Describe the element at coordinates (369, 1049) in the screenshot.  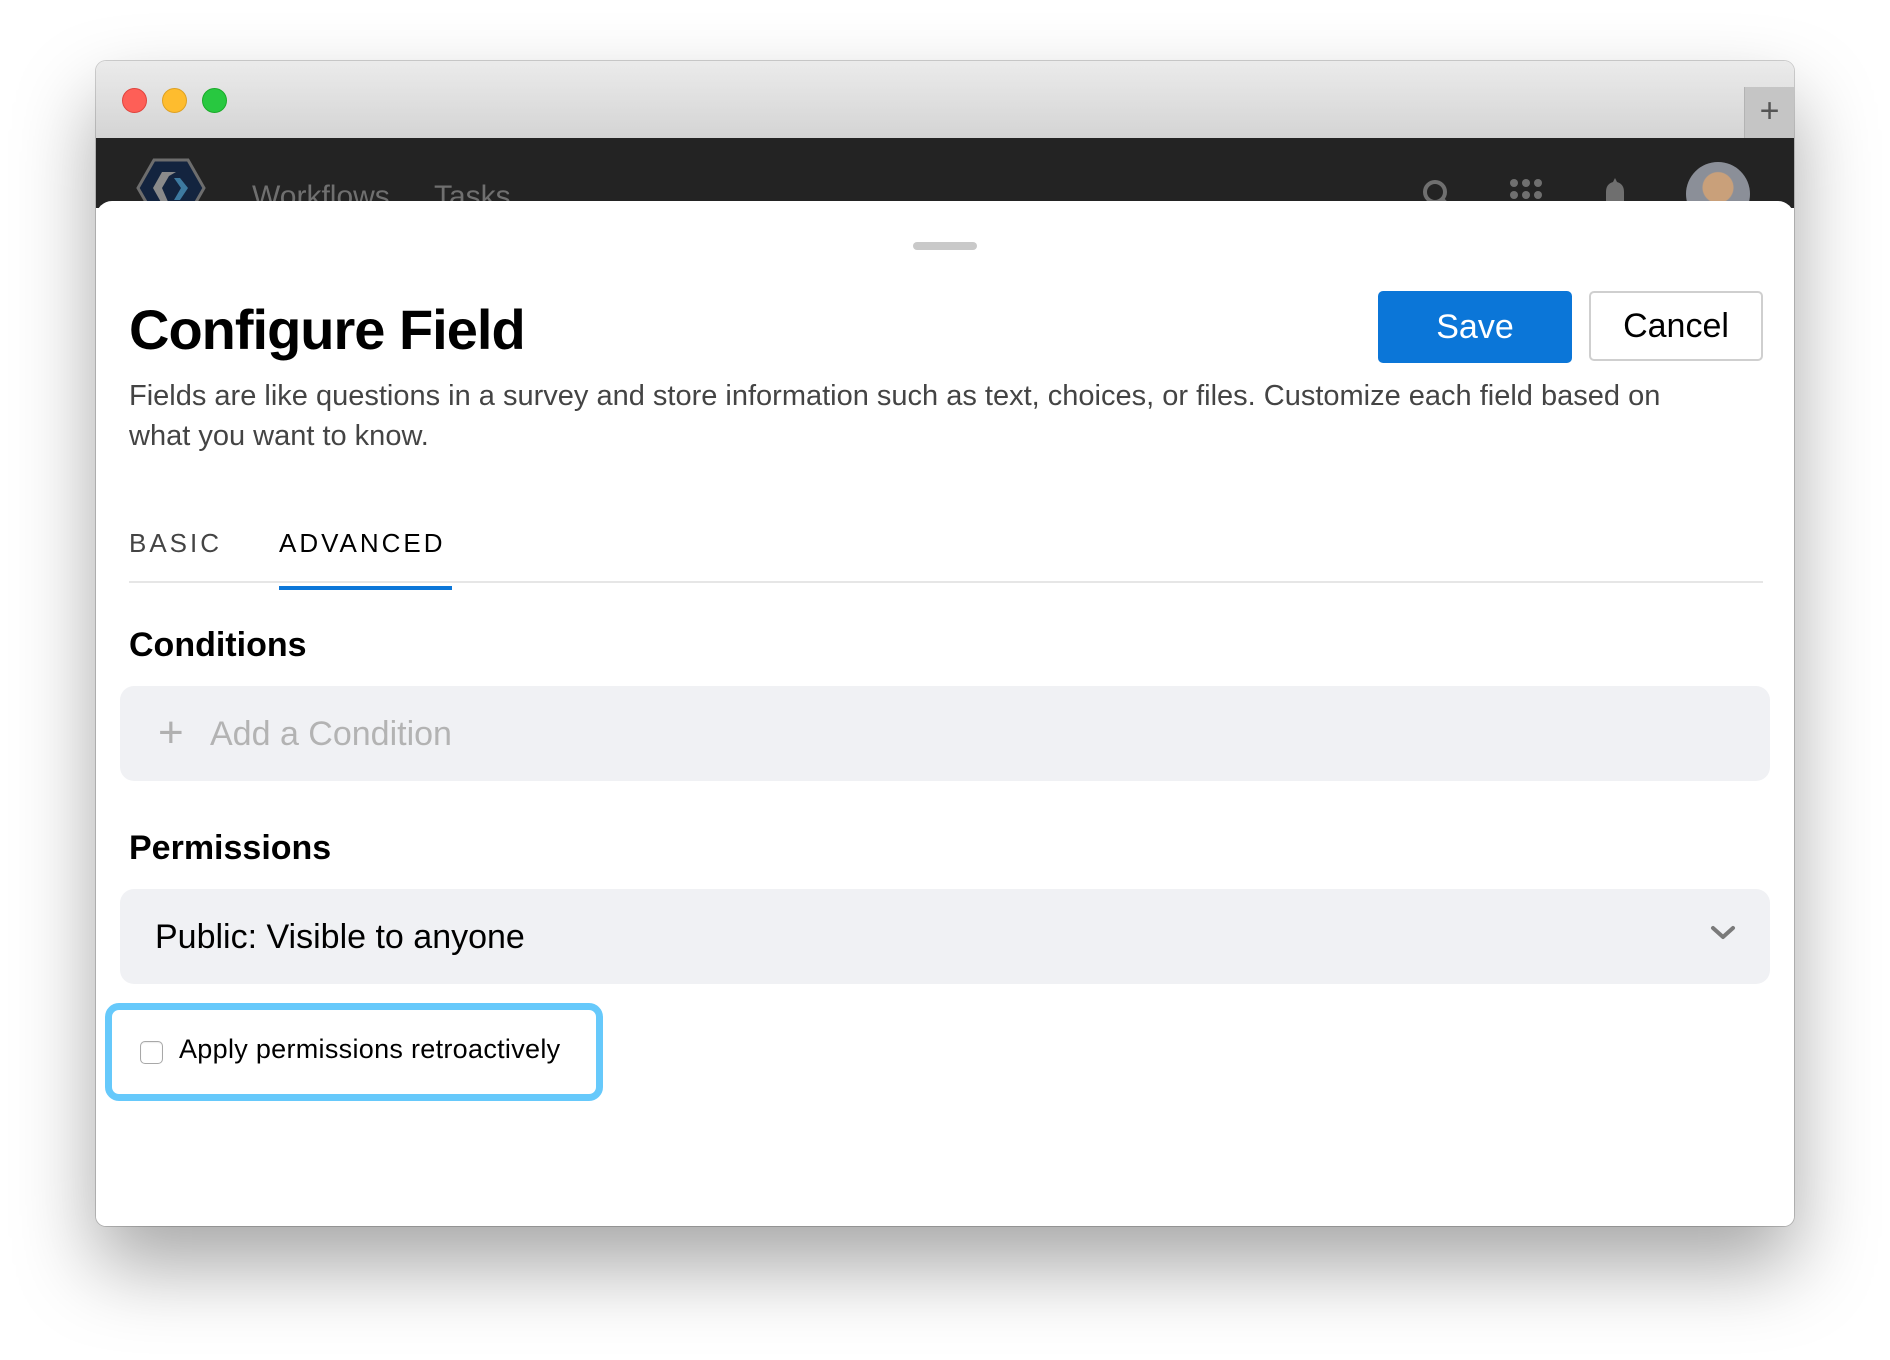
I see `retroactive-permissions-label: Apply permissions retroactively` at that location.